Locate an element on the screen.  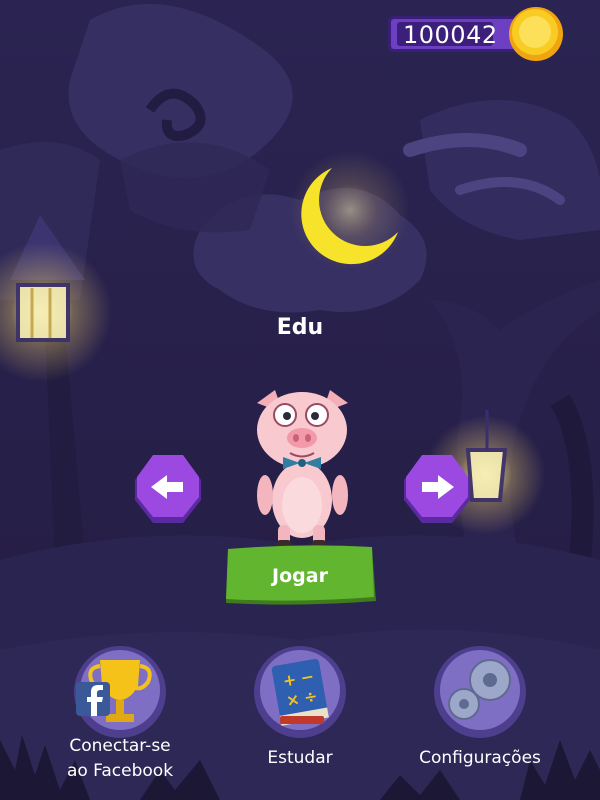
math-book-icon: + − × ÷ is located at coordinates (300, 692).